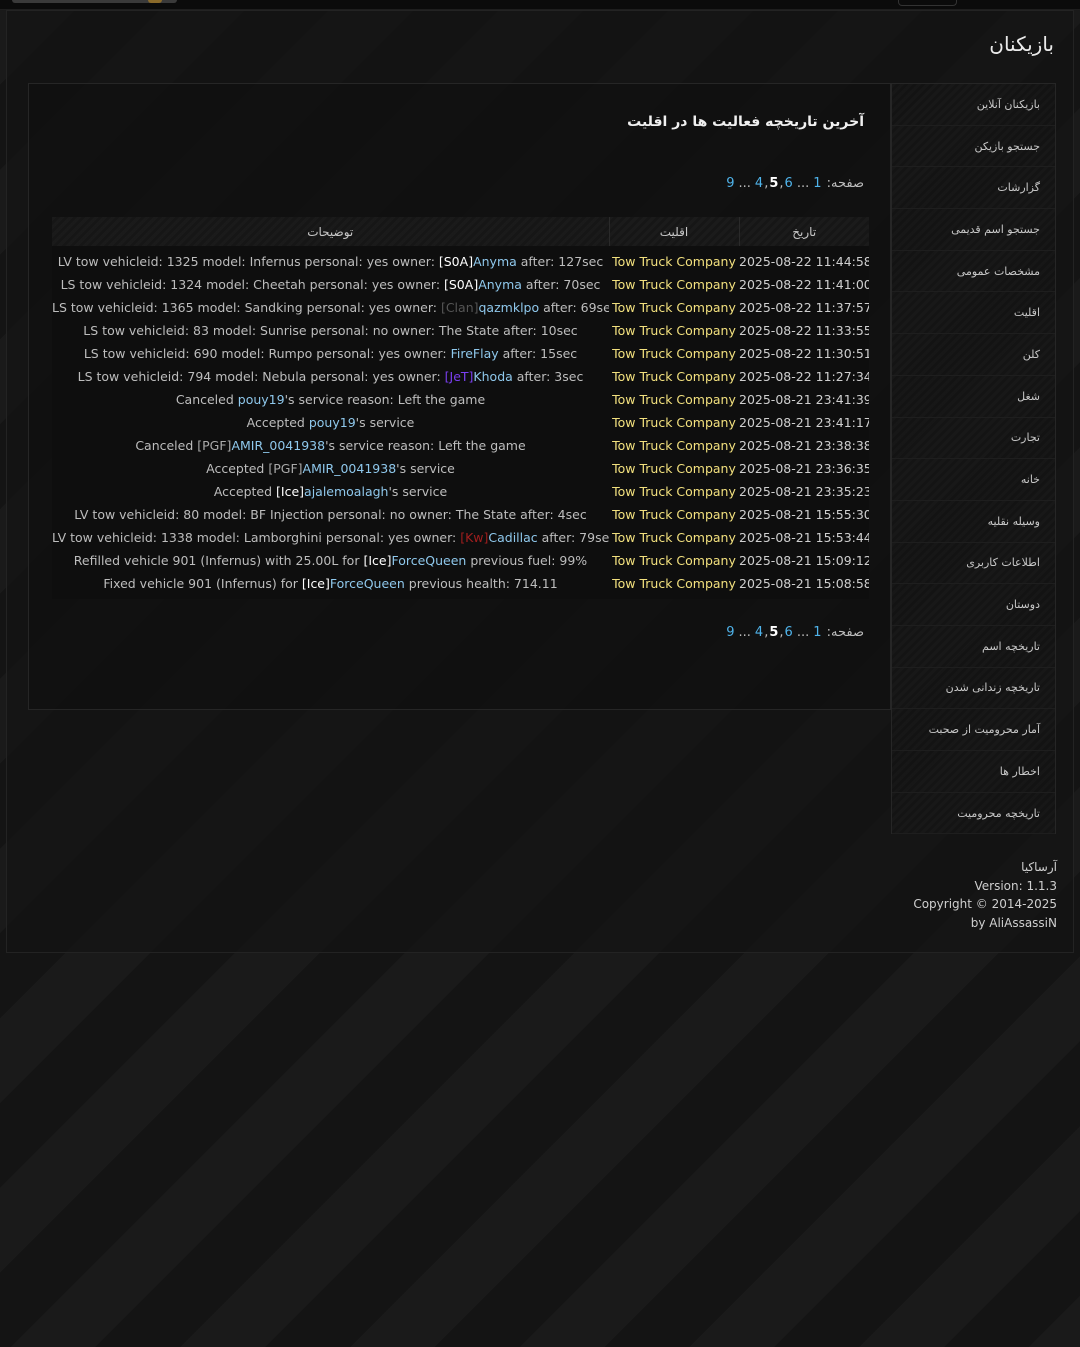 This screenshot has width=1080, height=1347. What do you see at coordinates (492, 376) in the screenshot?
I see `player-name-link: Khoda` at bounding box center [492, 376].